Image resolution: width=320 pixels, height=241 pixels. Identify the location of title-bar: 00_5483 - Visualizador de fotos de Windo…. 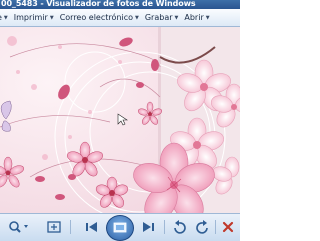
(120, 4).